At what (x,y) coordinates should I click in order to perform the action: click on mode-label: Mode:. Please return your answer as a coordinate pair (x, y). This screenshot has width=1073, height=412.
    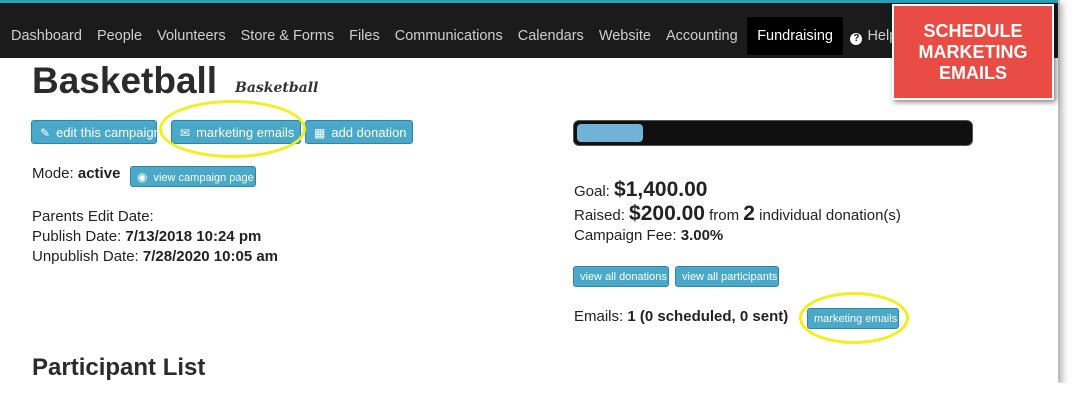
    Looking at the image, I should click on (53, 173).